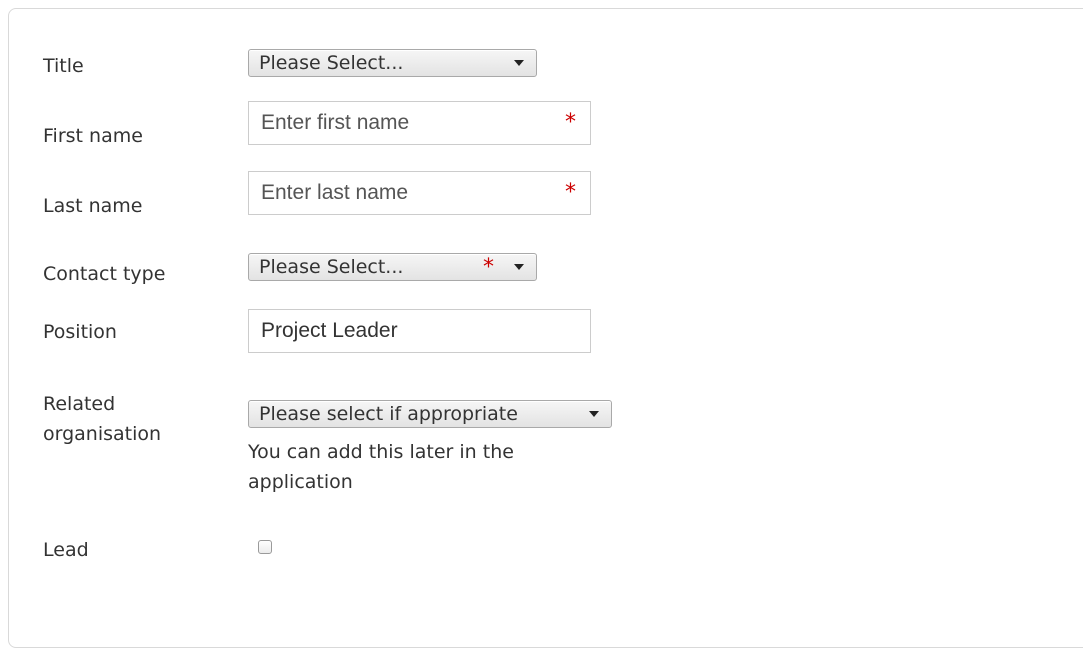 The height and width of the screenshot is (648, 1083). Describe the element at coordinates (63, 66) in the screenshot. I see `title-label: Title` at that location.